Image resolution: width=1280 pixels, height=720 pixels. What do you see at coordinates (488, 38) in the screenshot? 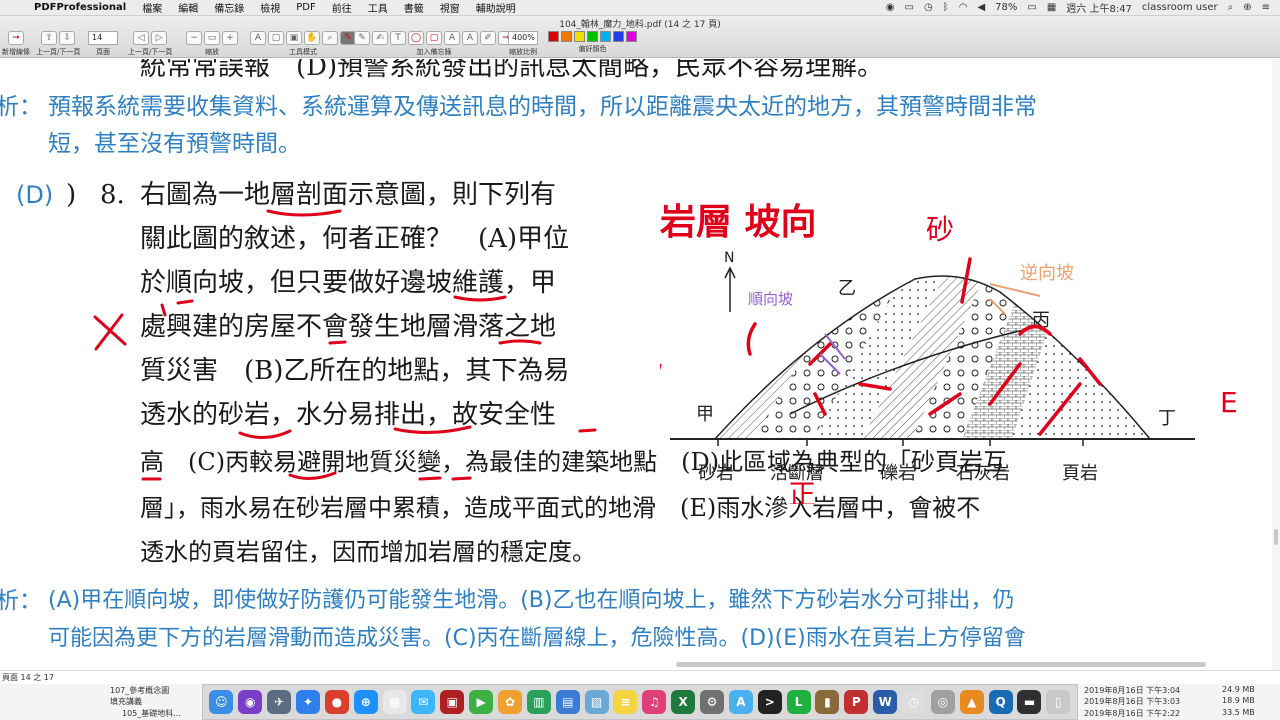
I see `freehand-button: ✐` at bounding box center [488, 38].